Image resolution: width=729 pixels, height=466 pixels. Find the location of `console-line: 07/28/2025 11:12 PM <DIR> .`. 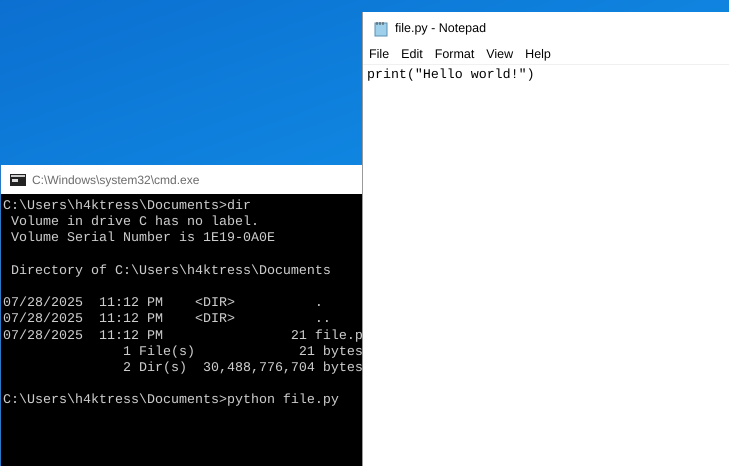

console-line: 07/28/2025 11:12 PM <DIR> . is located at coordinates (163, 304).